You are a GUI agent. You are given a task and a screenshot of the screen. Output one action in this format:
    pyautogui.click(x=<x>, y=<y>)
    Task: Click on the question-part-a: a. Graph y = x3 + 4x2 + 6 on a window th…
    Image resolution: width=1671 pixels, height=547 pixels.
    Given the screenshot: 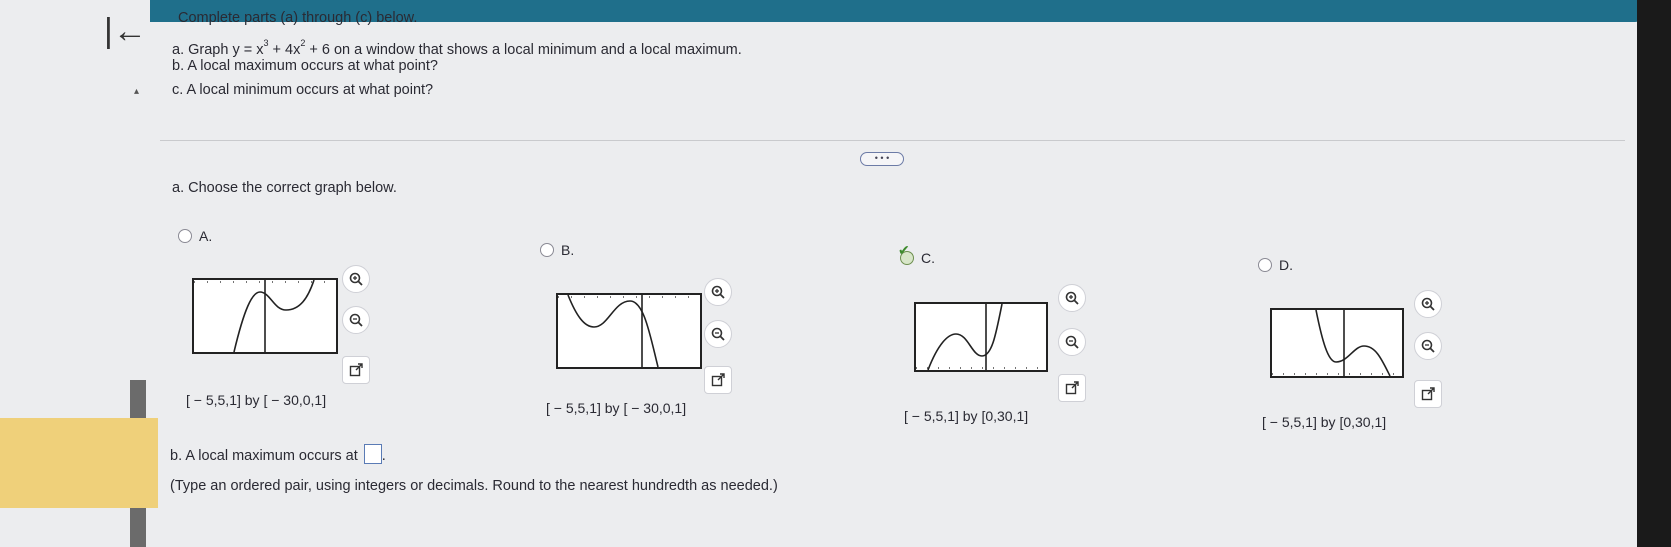 What is the action you would take?
    pyautogui.click(x=457, y=48)
    